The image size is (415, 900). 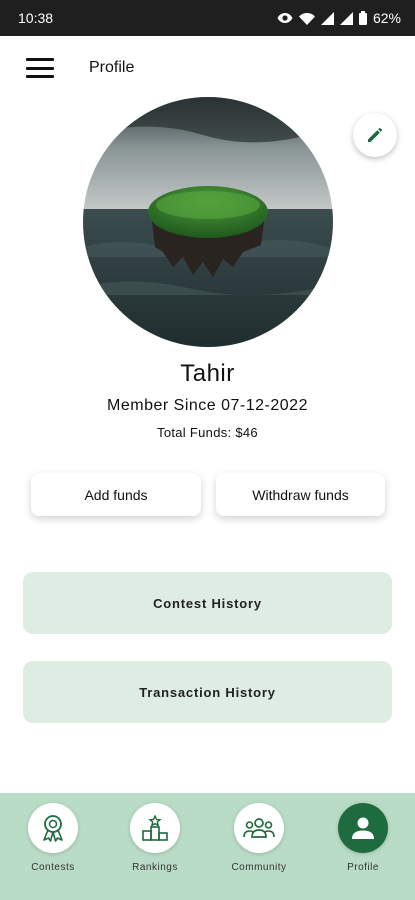 I want to click on status-icons: 62%, so click(x=339, y=18).